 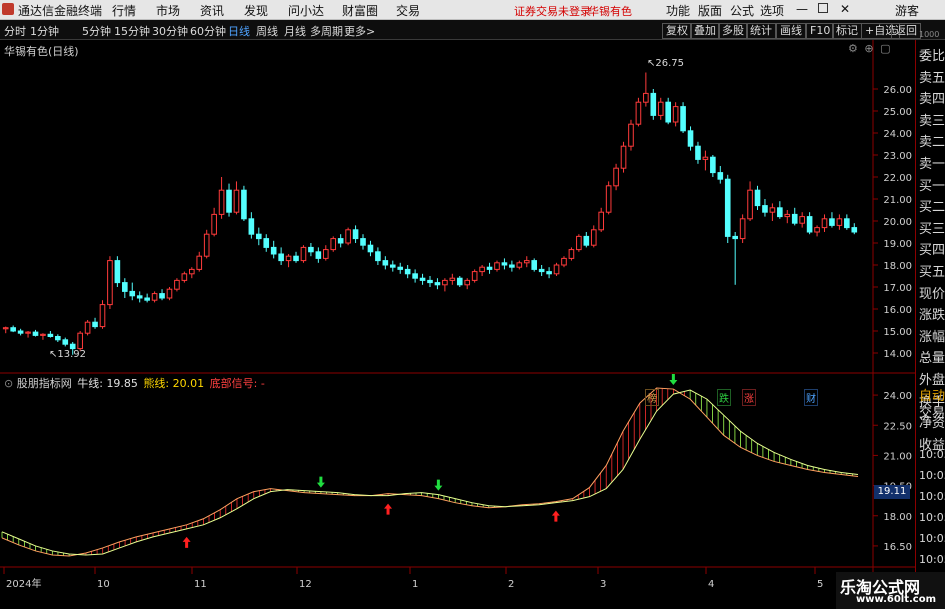 I want to click on restore-icon, so click(x=823, y=8).